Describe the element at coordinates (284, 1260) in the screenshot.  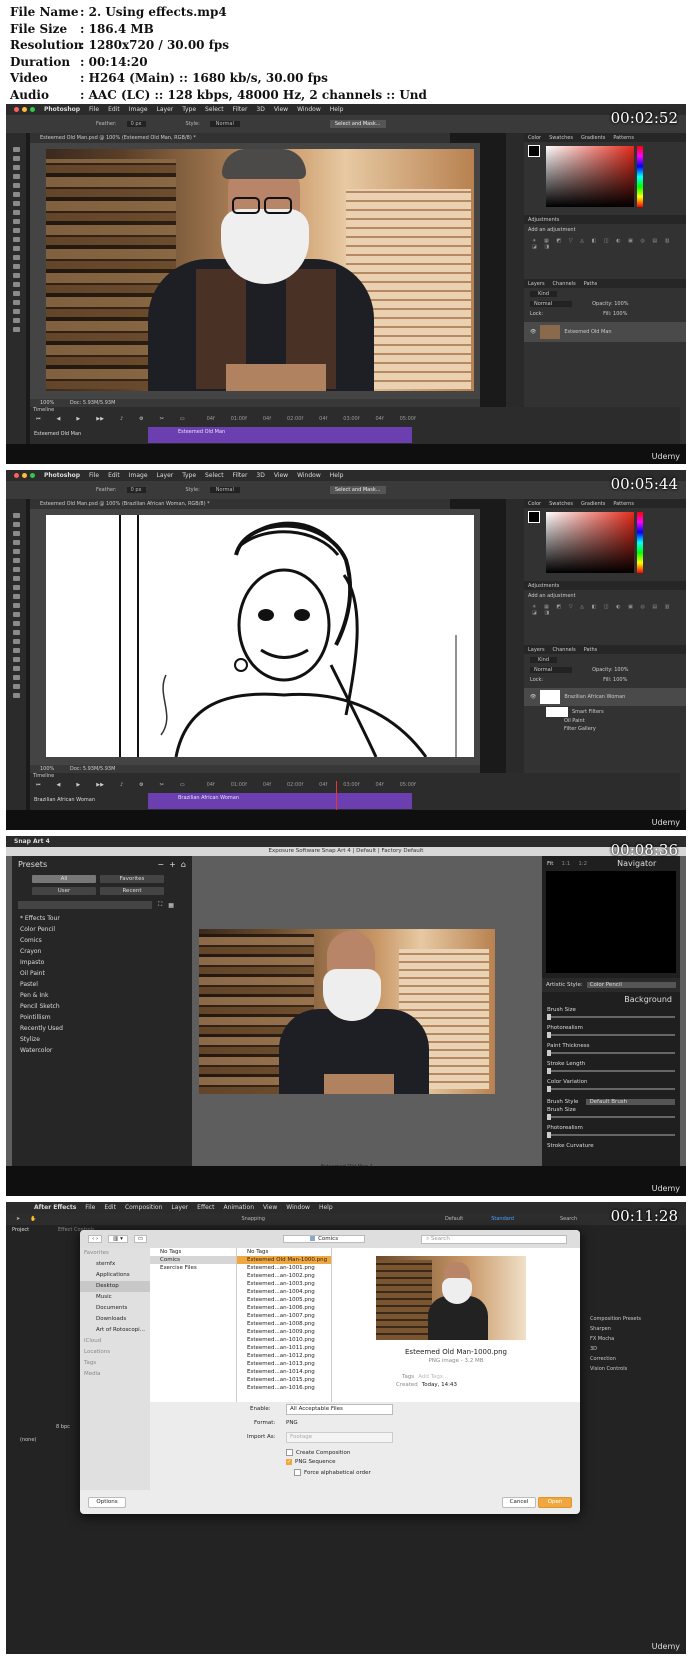
I see `file-item-selected: Esteemed Old Man-1000.png` at that location.